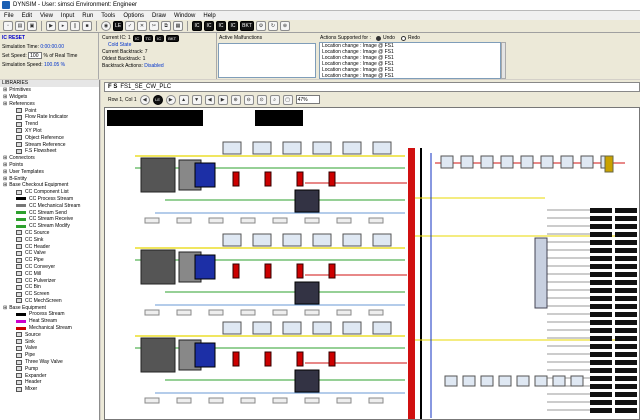  I want to click on actions-scrollbar, so click(503, 60).